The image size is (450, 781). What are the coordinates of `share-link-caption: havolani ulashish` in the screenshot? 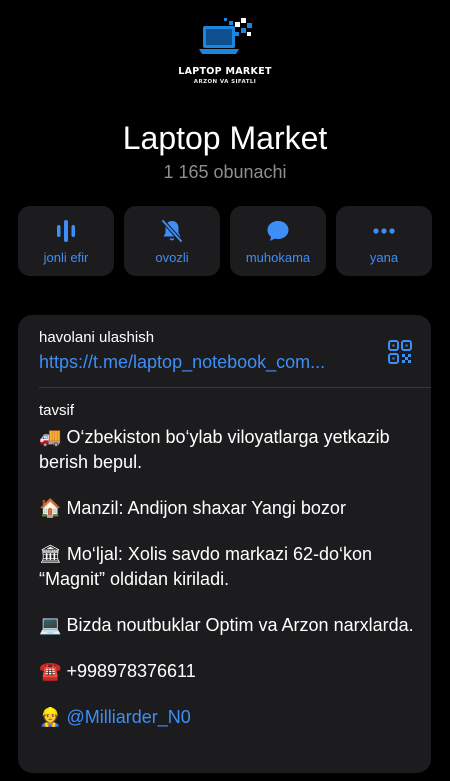 It's located at (97, 337).